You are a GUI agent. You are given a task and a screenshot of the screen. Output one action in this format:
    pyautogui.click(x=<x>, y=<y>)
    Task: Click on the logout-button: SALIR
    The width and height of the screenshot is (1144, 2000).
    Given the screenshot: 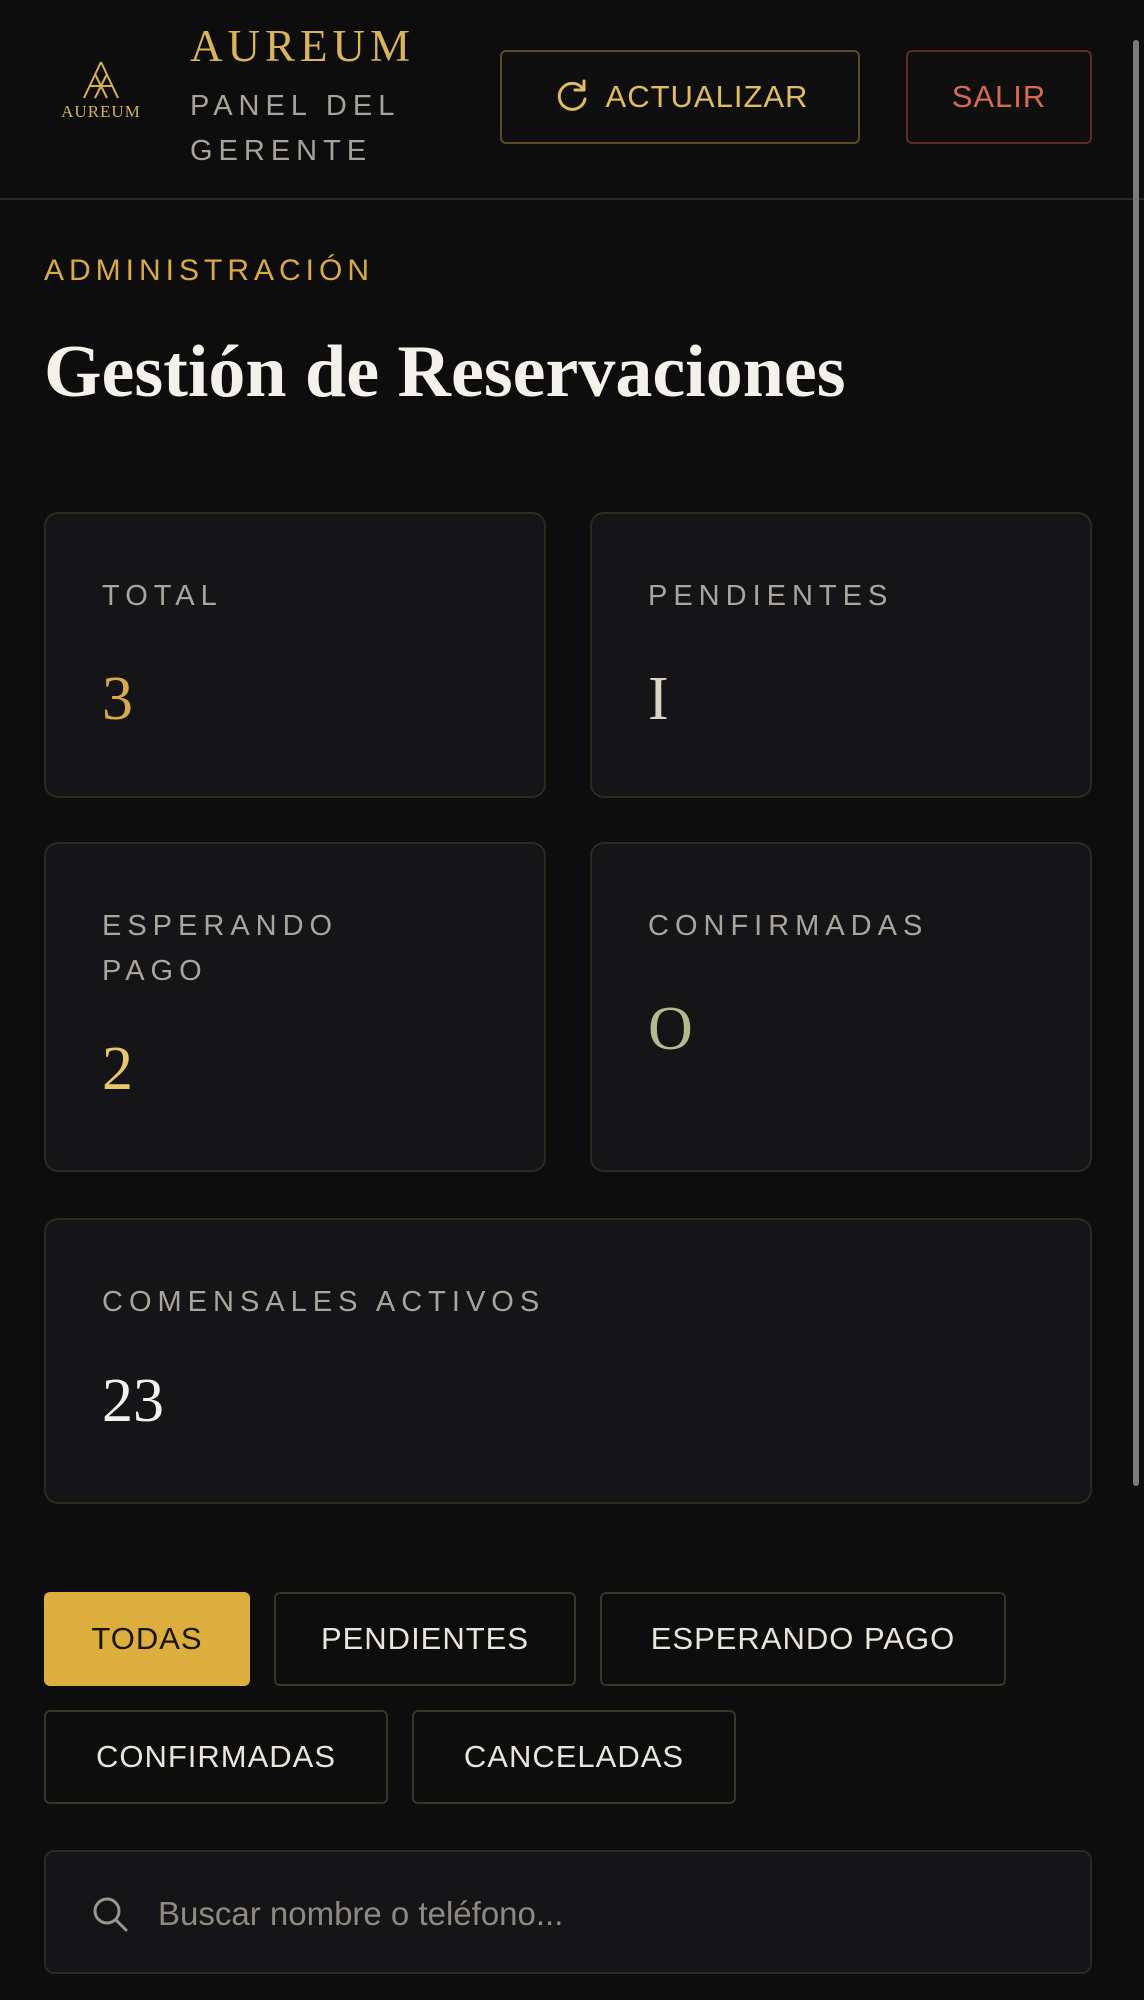 What is the action you would take?
    pyautogui.click(x=999, y=97)
    